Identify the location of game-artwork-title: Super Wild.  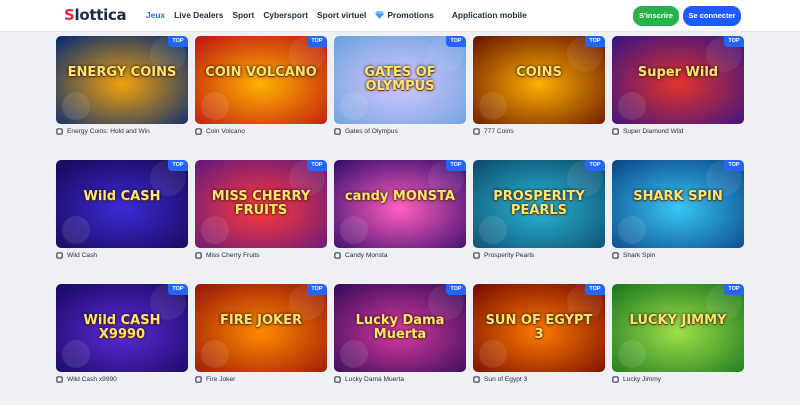
(678, 72).